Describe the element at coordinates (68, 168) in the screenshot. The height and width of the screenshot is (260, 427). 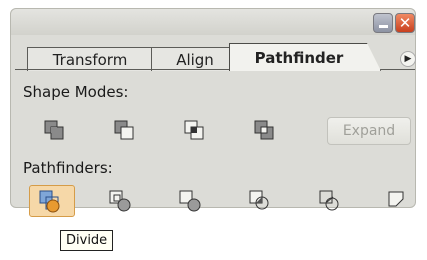
I see `pathfinders-label: Pathfinders:` at that location.